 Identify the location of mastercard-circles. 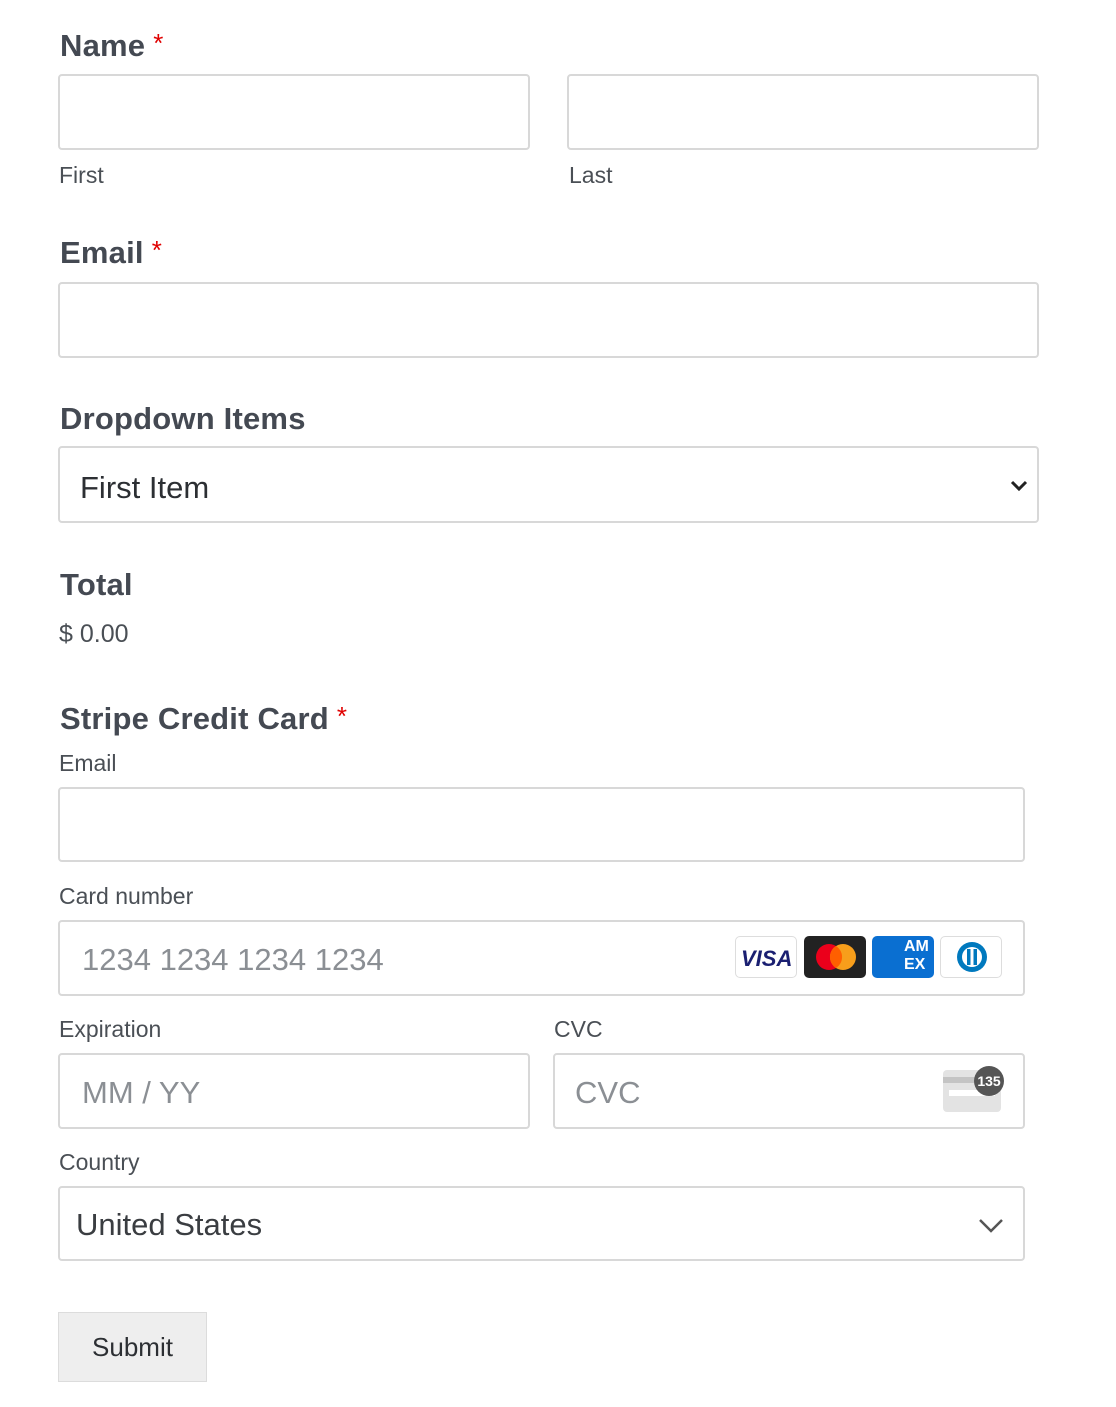
(836, 957).